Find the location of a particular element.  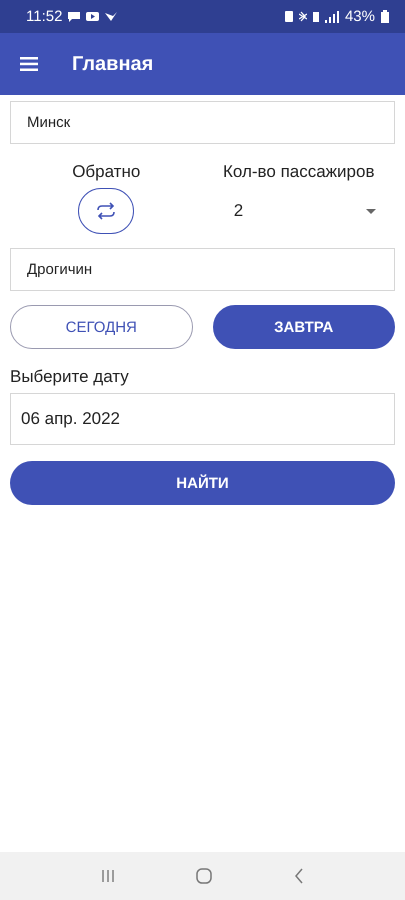

bluetooth-icon is located at coordinates (302, 16).